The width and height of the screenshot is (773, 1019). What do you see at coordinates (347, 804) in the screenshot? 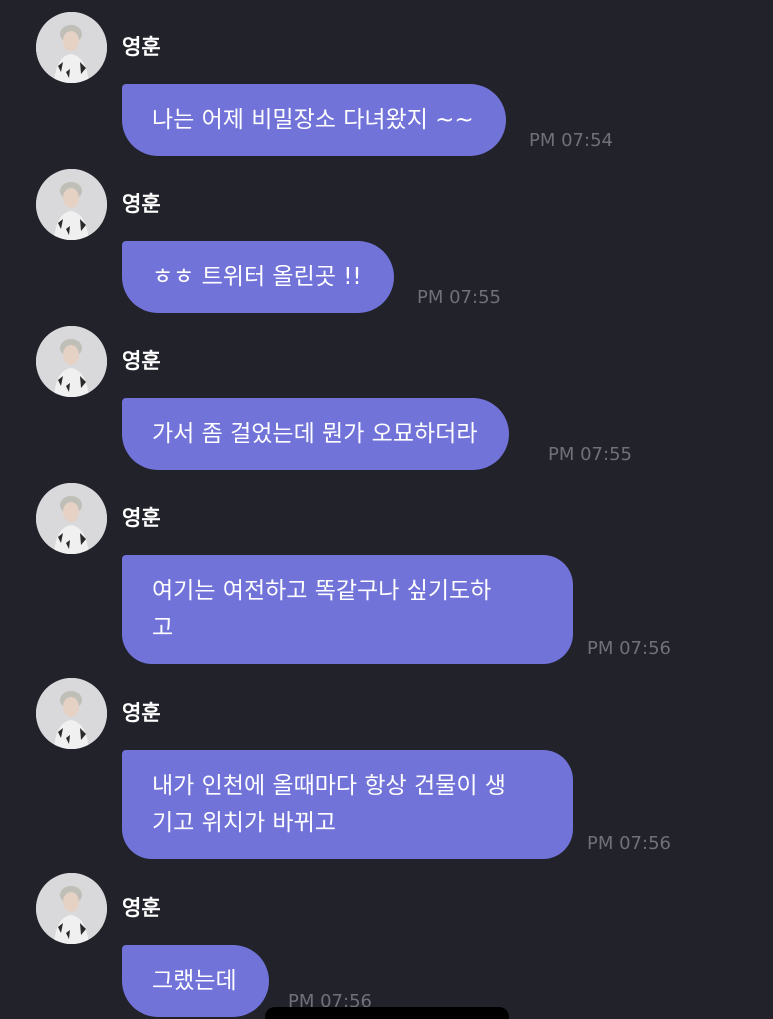
I see `message-bubble: 내가 인천에 올때마다 항상 건물이 생 기고 위치가 바뀌고` at bounding box center [347, 804].